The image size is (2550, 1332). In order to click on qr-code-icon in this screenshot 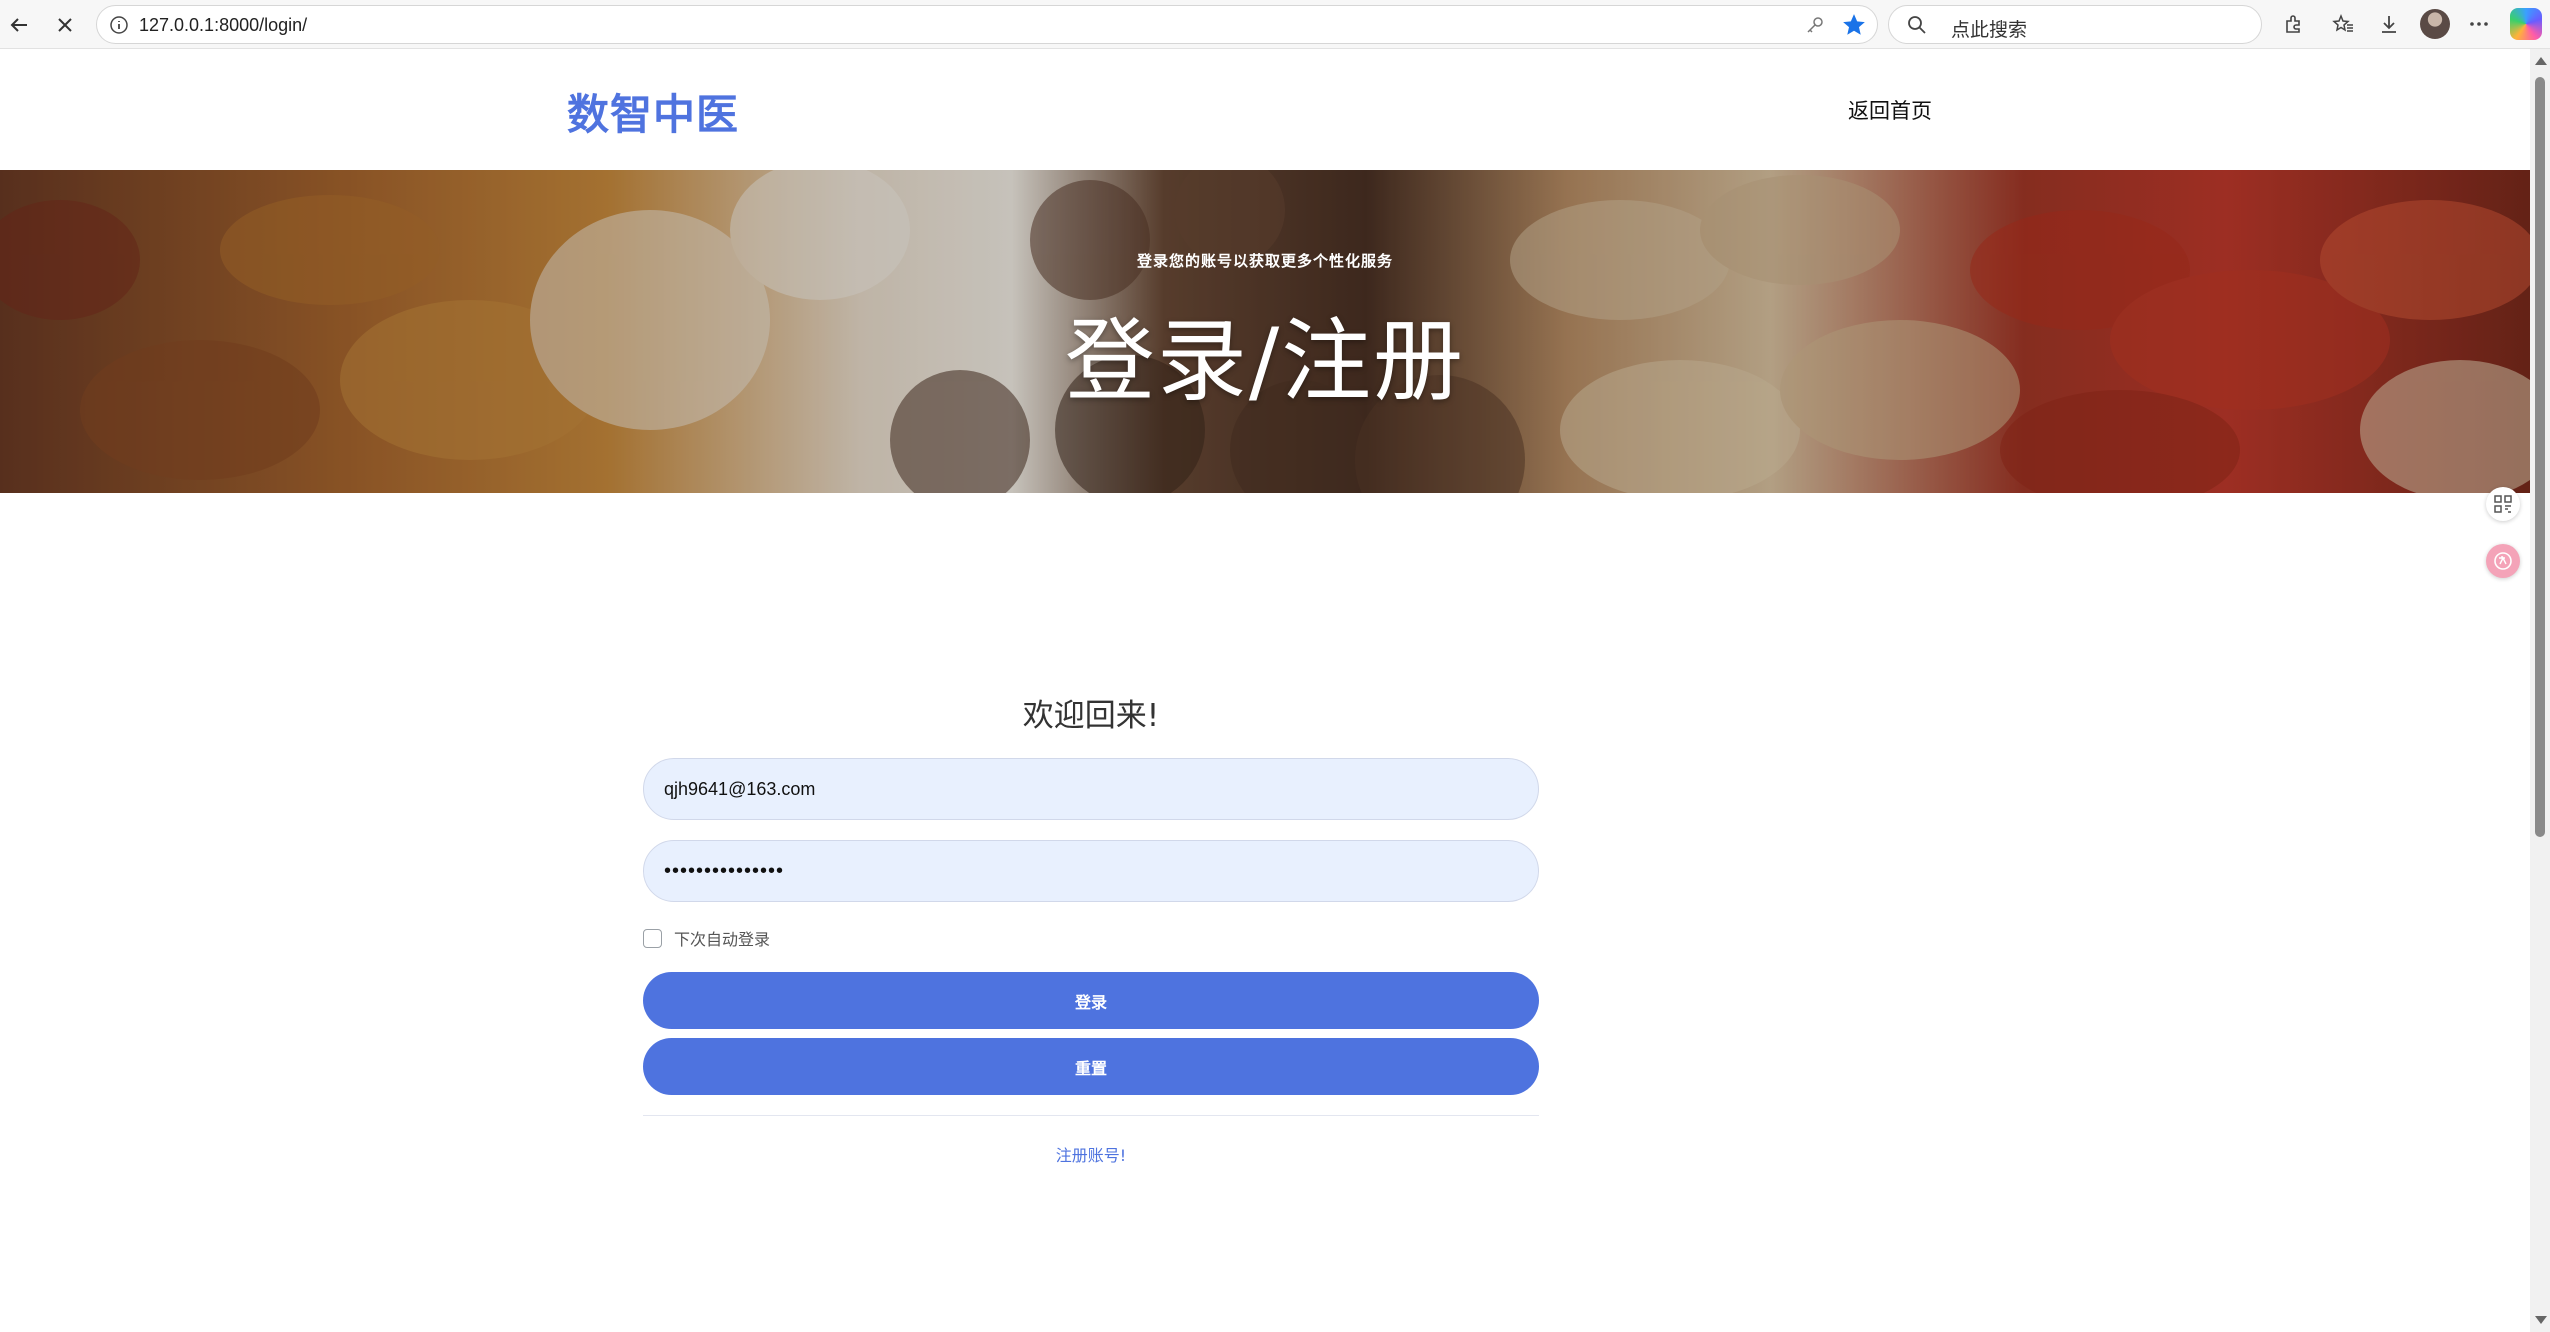, I will do `click(2503, 504)`.